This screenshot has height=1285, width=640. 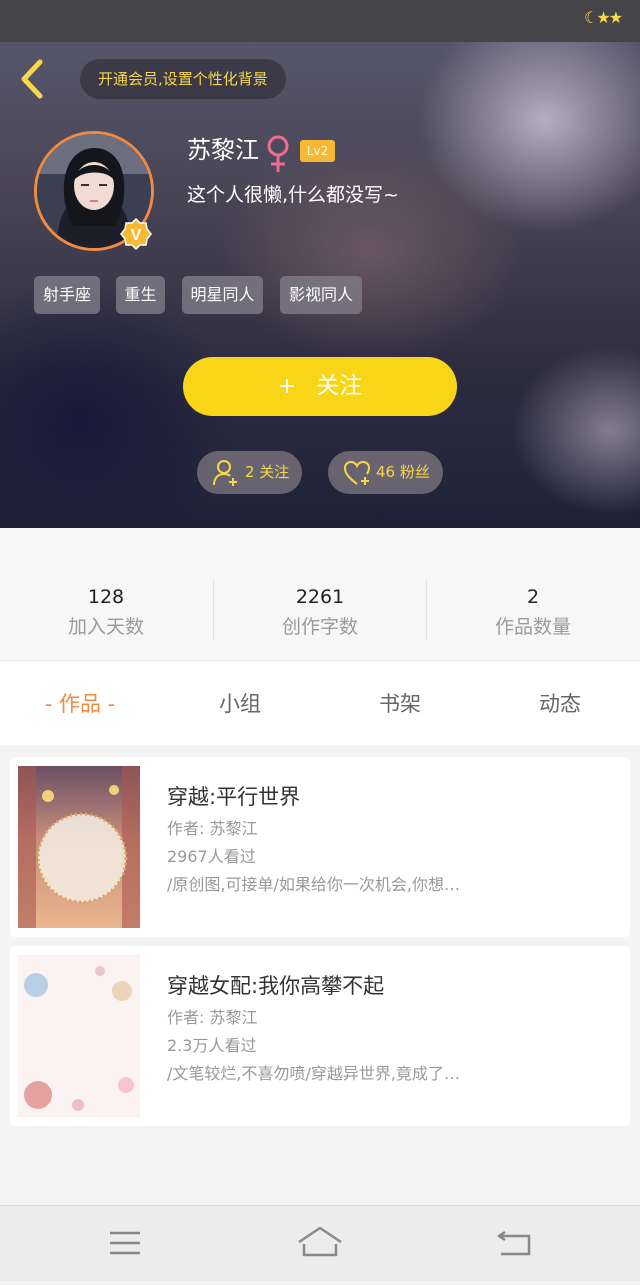 What do you see at coordinates (225, 473) in the screenshot?
I see `user-plus-icon` at bounding box center [225, 473].